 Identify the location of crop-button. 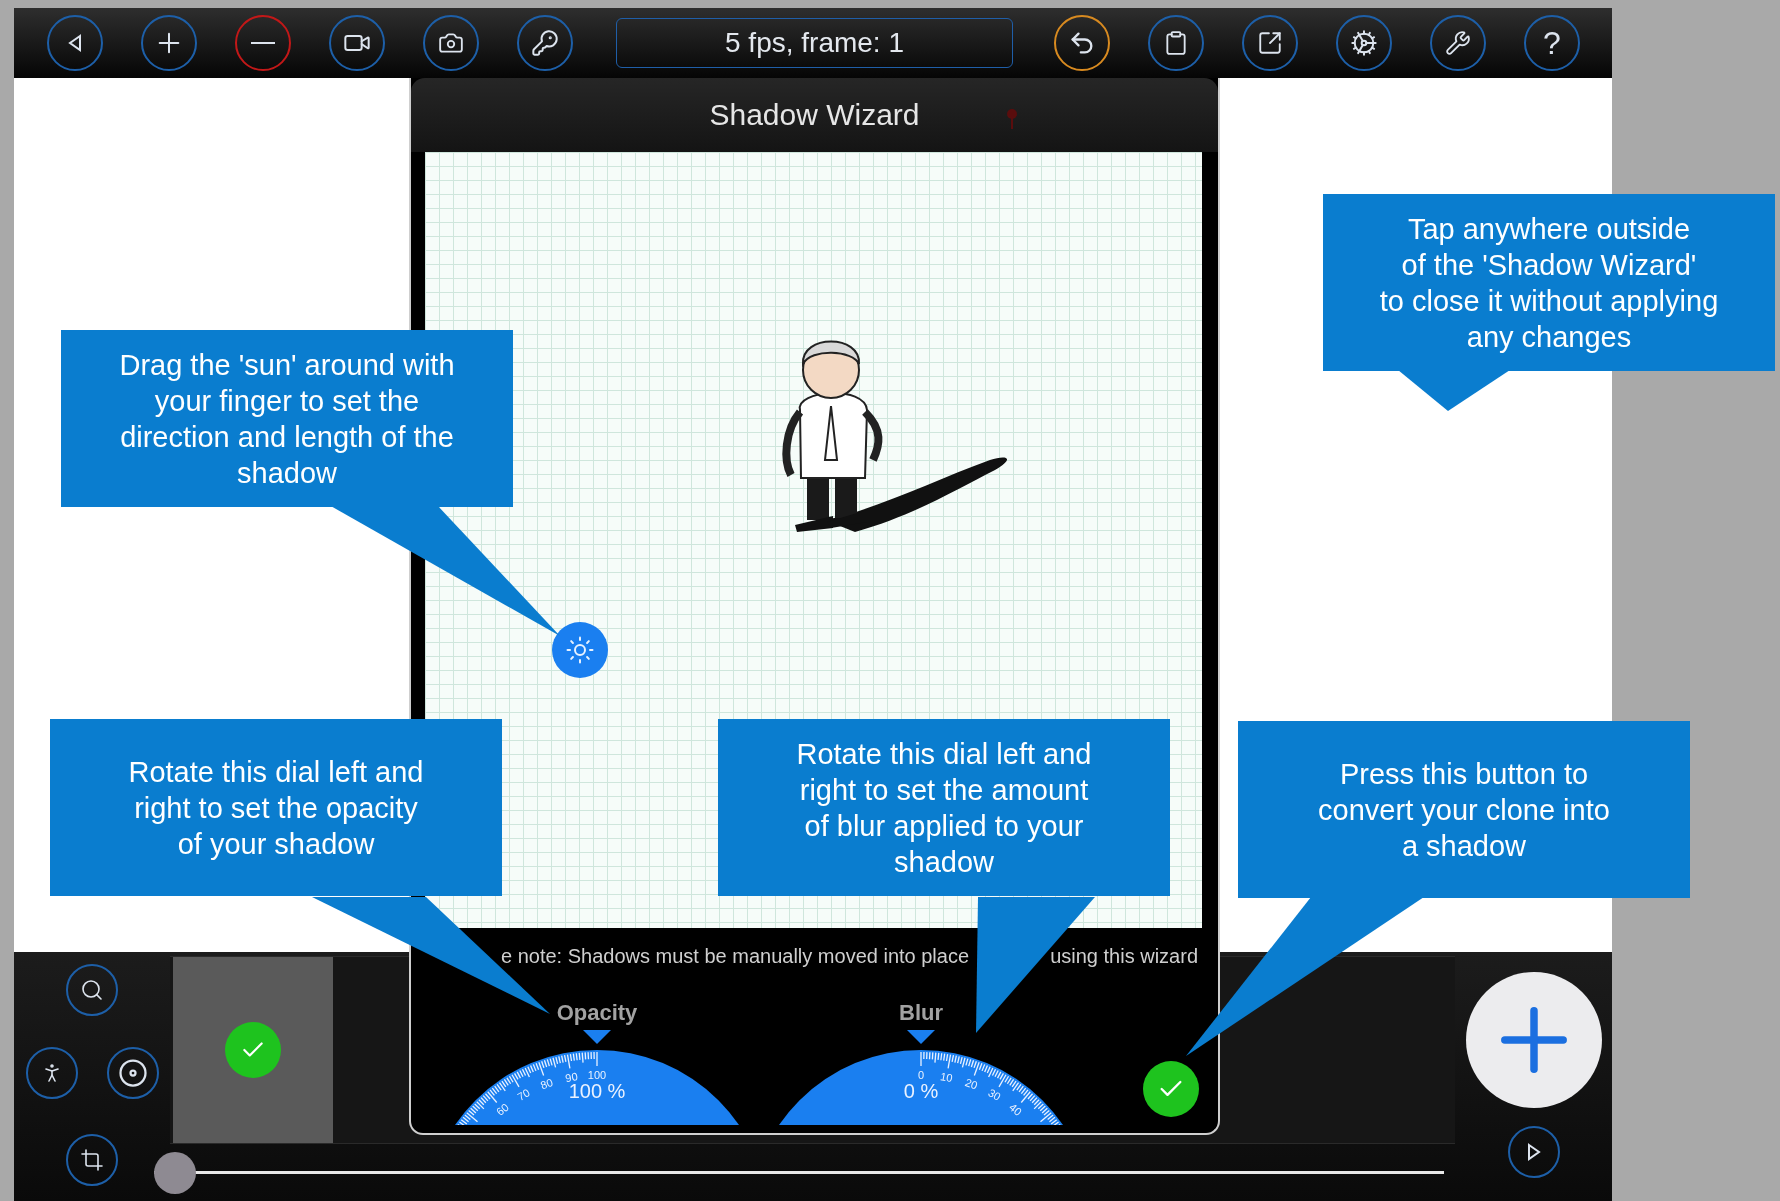
(92, 1159).